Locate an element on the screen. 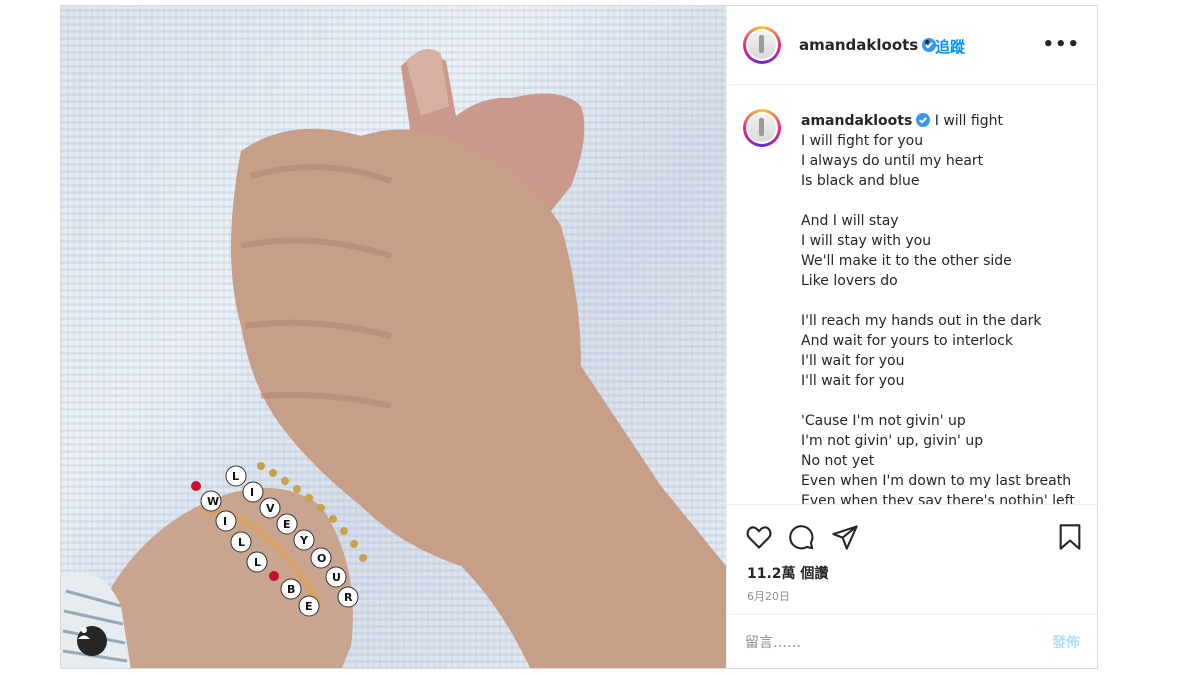  svg-text: W is located at coordinates (213, 501).